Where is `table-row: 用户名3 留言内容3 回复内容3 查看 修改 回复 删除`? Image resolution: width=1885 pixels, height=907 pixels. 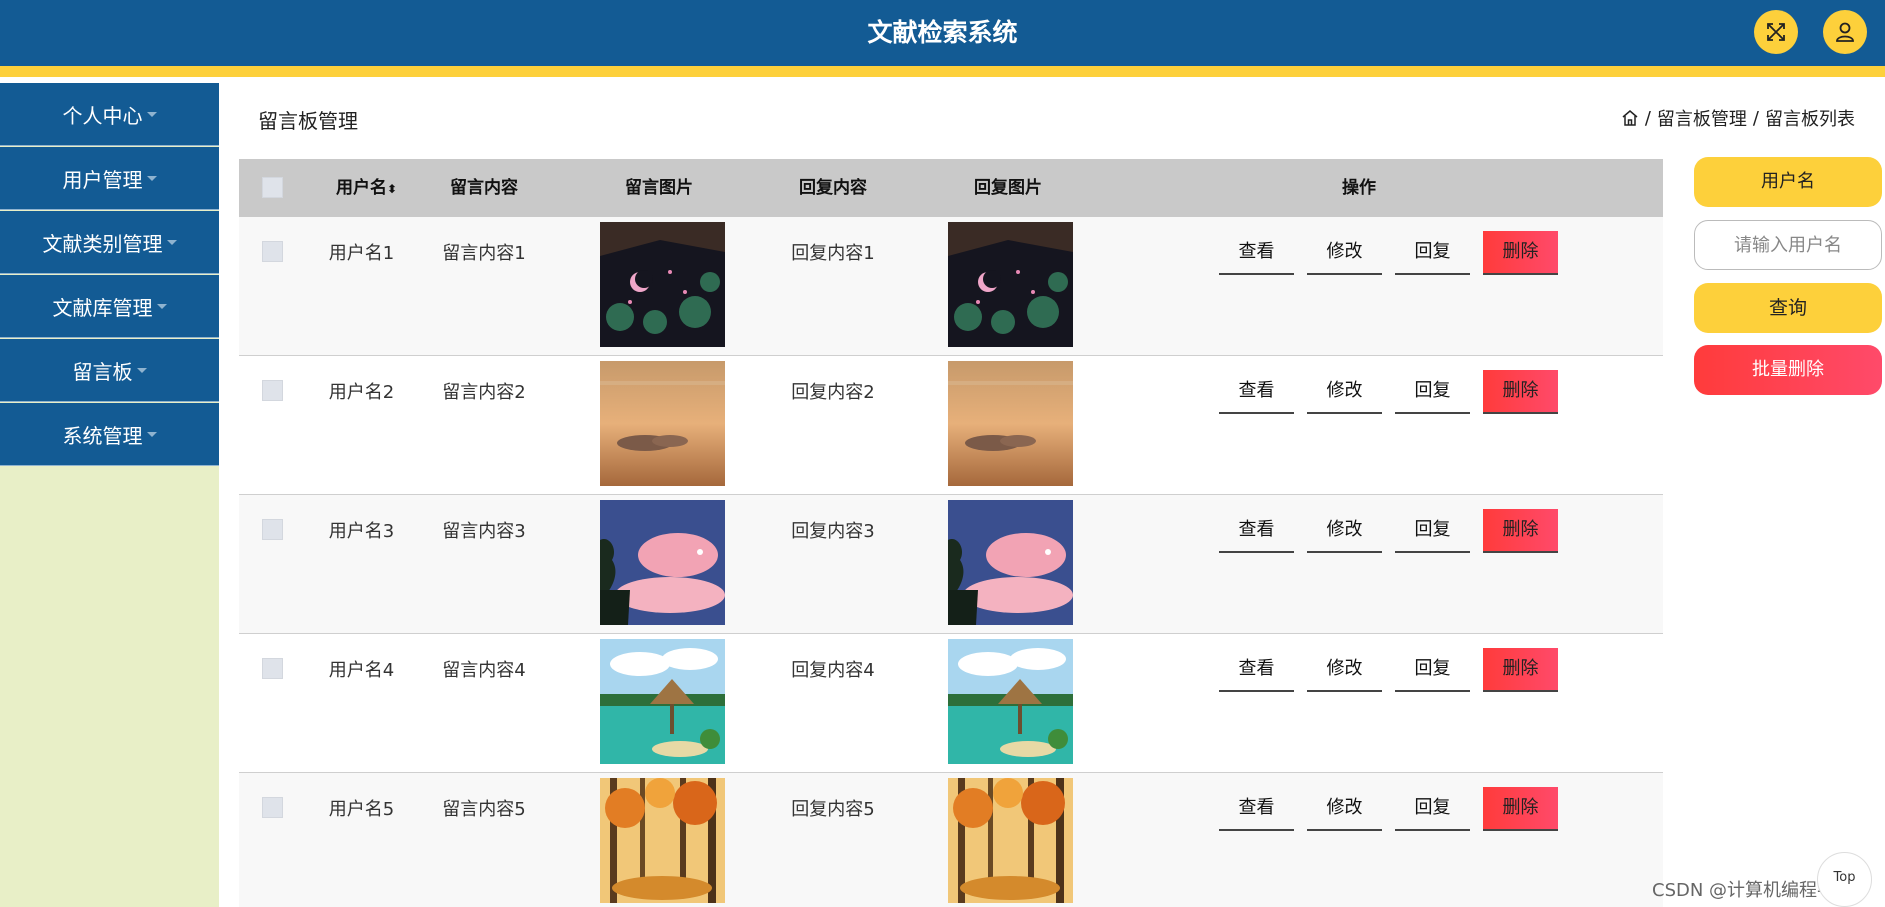
table-row: 用户名3 留言内容3 回复内容3 查看 修改 回复 删除 is located at coordinates (951, 564).